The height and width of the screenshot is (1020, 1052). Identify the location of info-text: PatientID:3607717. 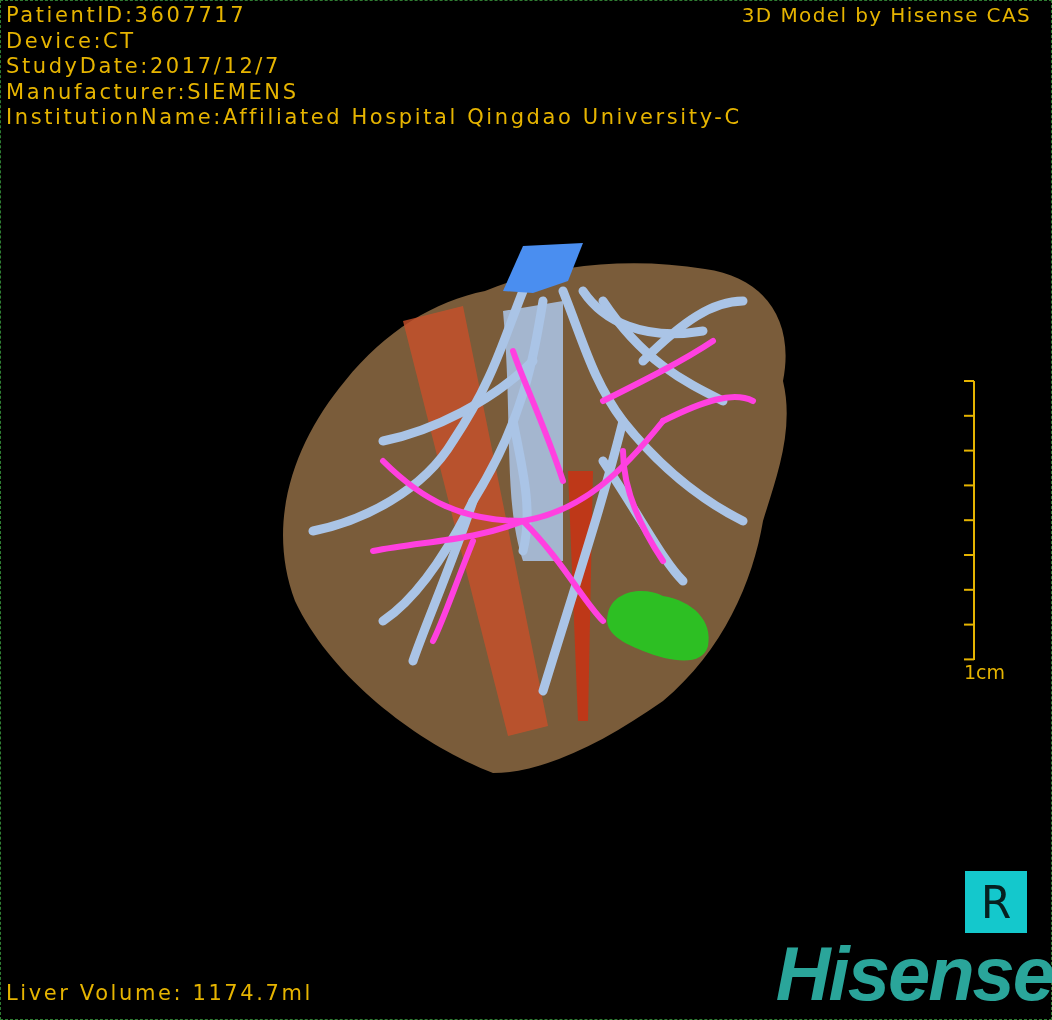
(127, 16).